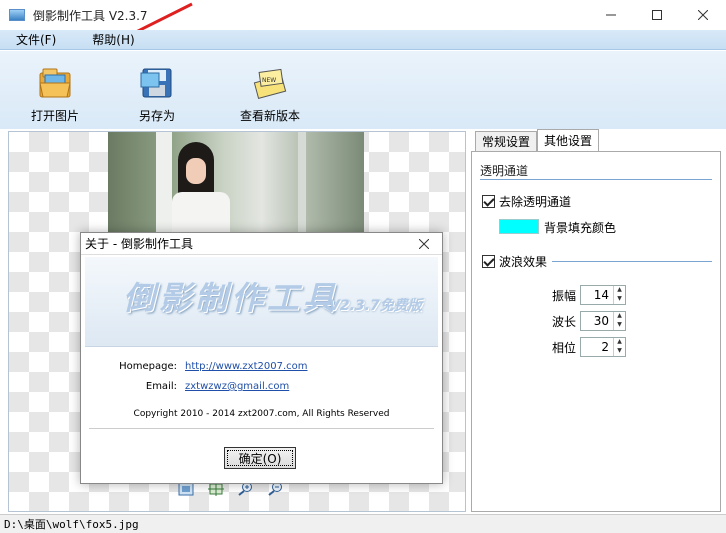 This screenshot has height=533, width=726. Describe the element at coordinates (246, 489) in the screenshot. I see `zoom-in-icon` at that location.